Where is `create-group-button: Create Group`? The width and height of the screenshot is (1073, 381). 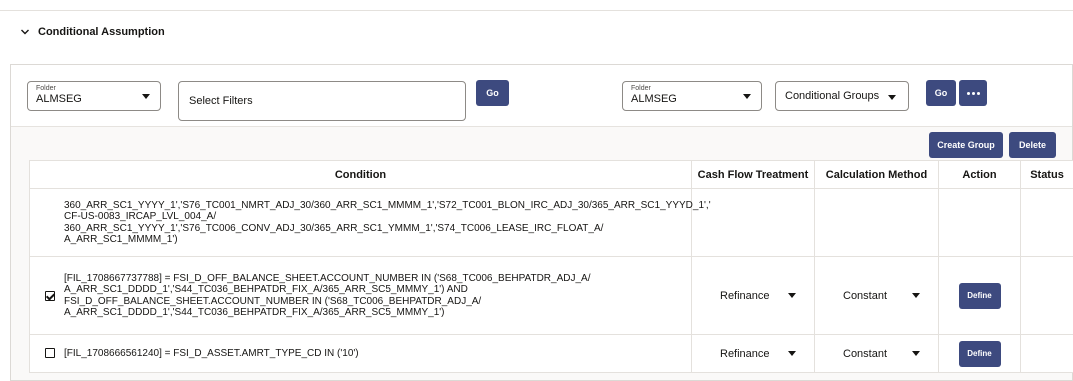
create-group-button: Create Group is located at coordinates (966, 145).